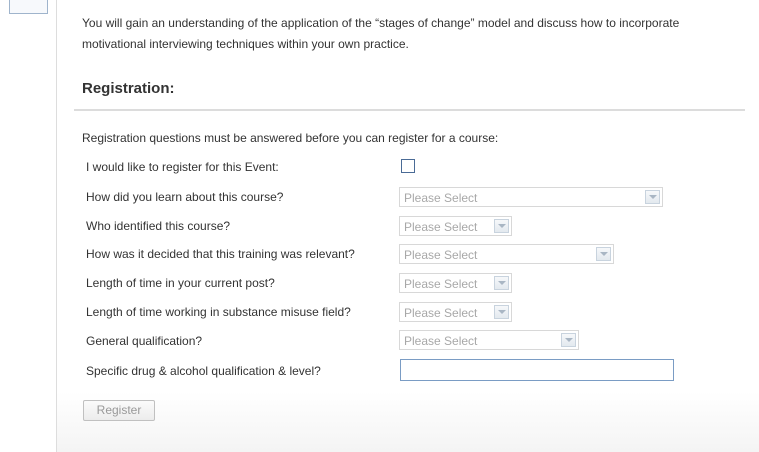 The height and width of the screenshot is (452, 759). Describe the element at coordinates (158, 226) in the screenshot. I see `who-identified-label: Who identified this course?` at that location.